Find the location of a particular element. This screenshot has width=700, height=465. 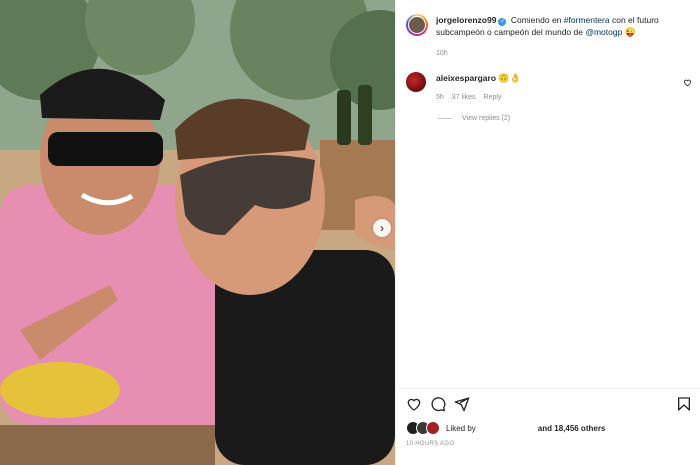

bookmark-icon is located at coordinates (684, 404).